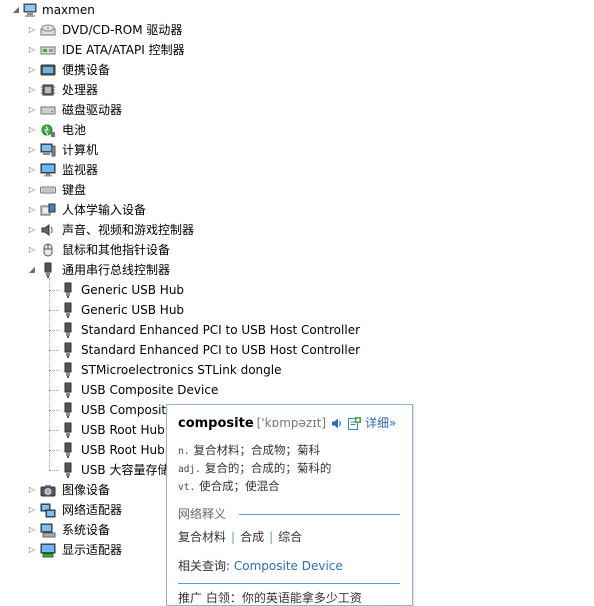  What do you see at coordinates (150, 390) in the screenshot?
I see `tree-item-label: USB Composite Device` at bounding box center [150, 390].